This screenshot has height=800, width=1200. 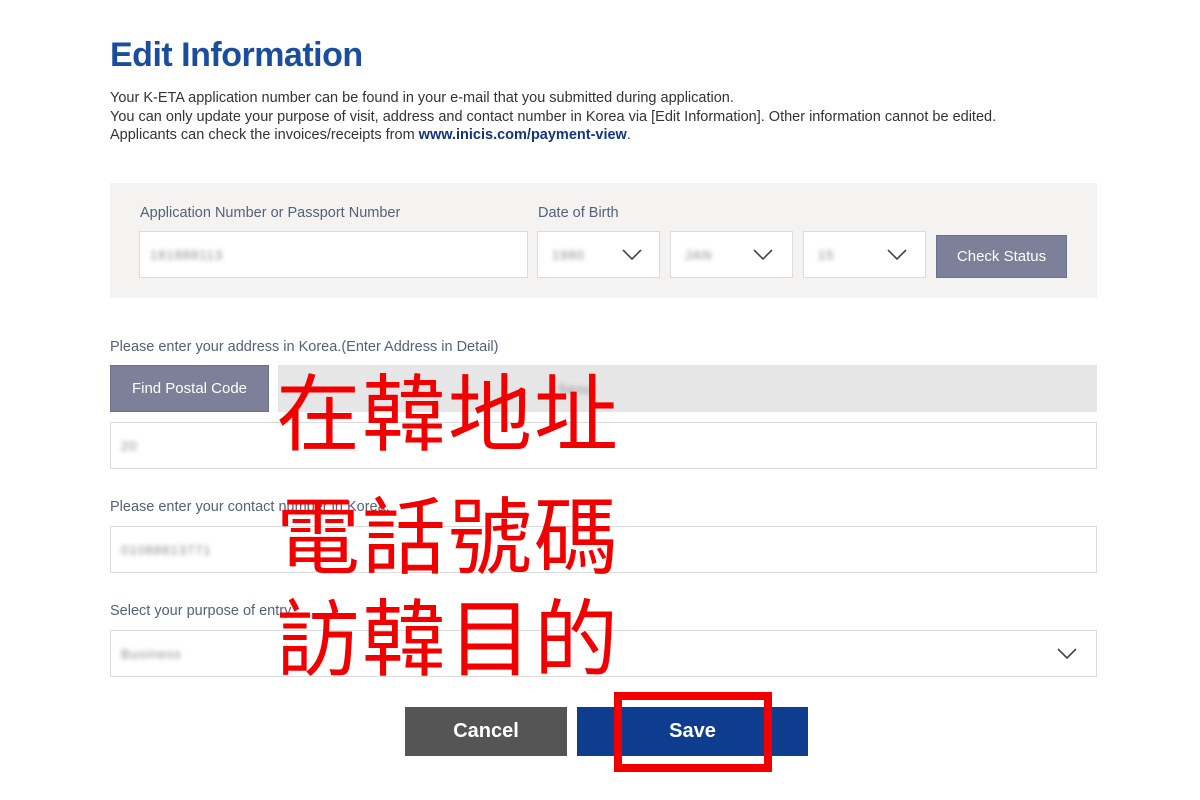 I want to click on date-of-birth-label: Date of Birth, so click(x=578, y=213).